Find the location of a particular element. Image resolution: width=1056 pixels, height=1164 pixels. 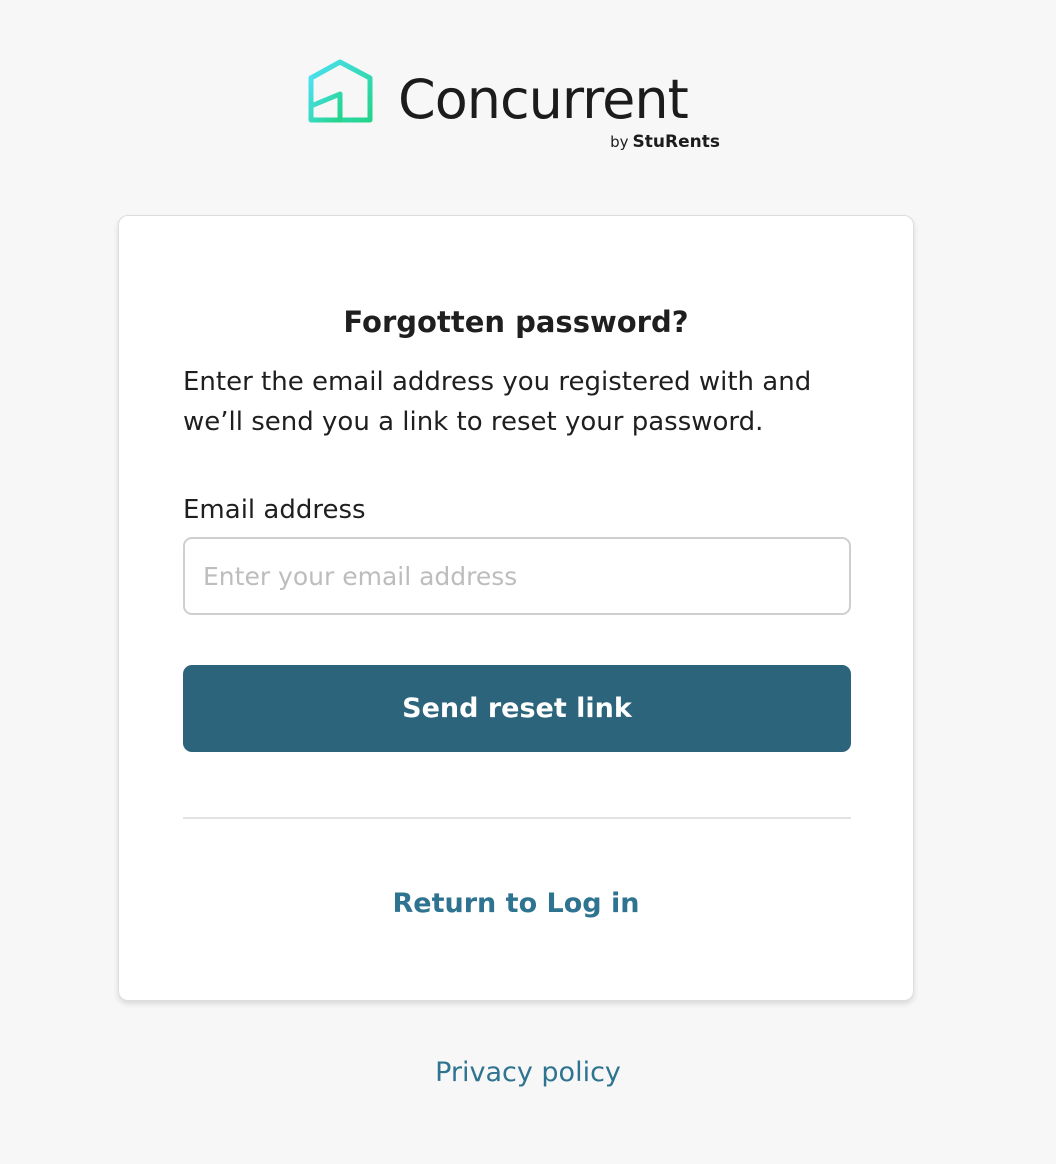

return-to-login-link: Return to Log in is located at coordinates (516, 904).